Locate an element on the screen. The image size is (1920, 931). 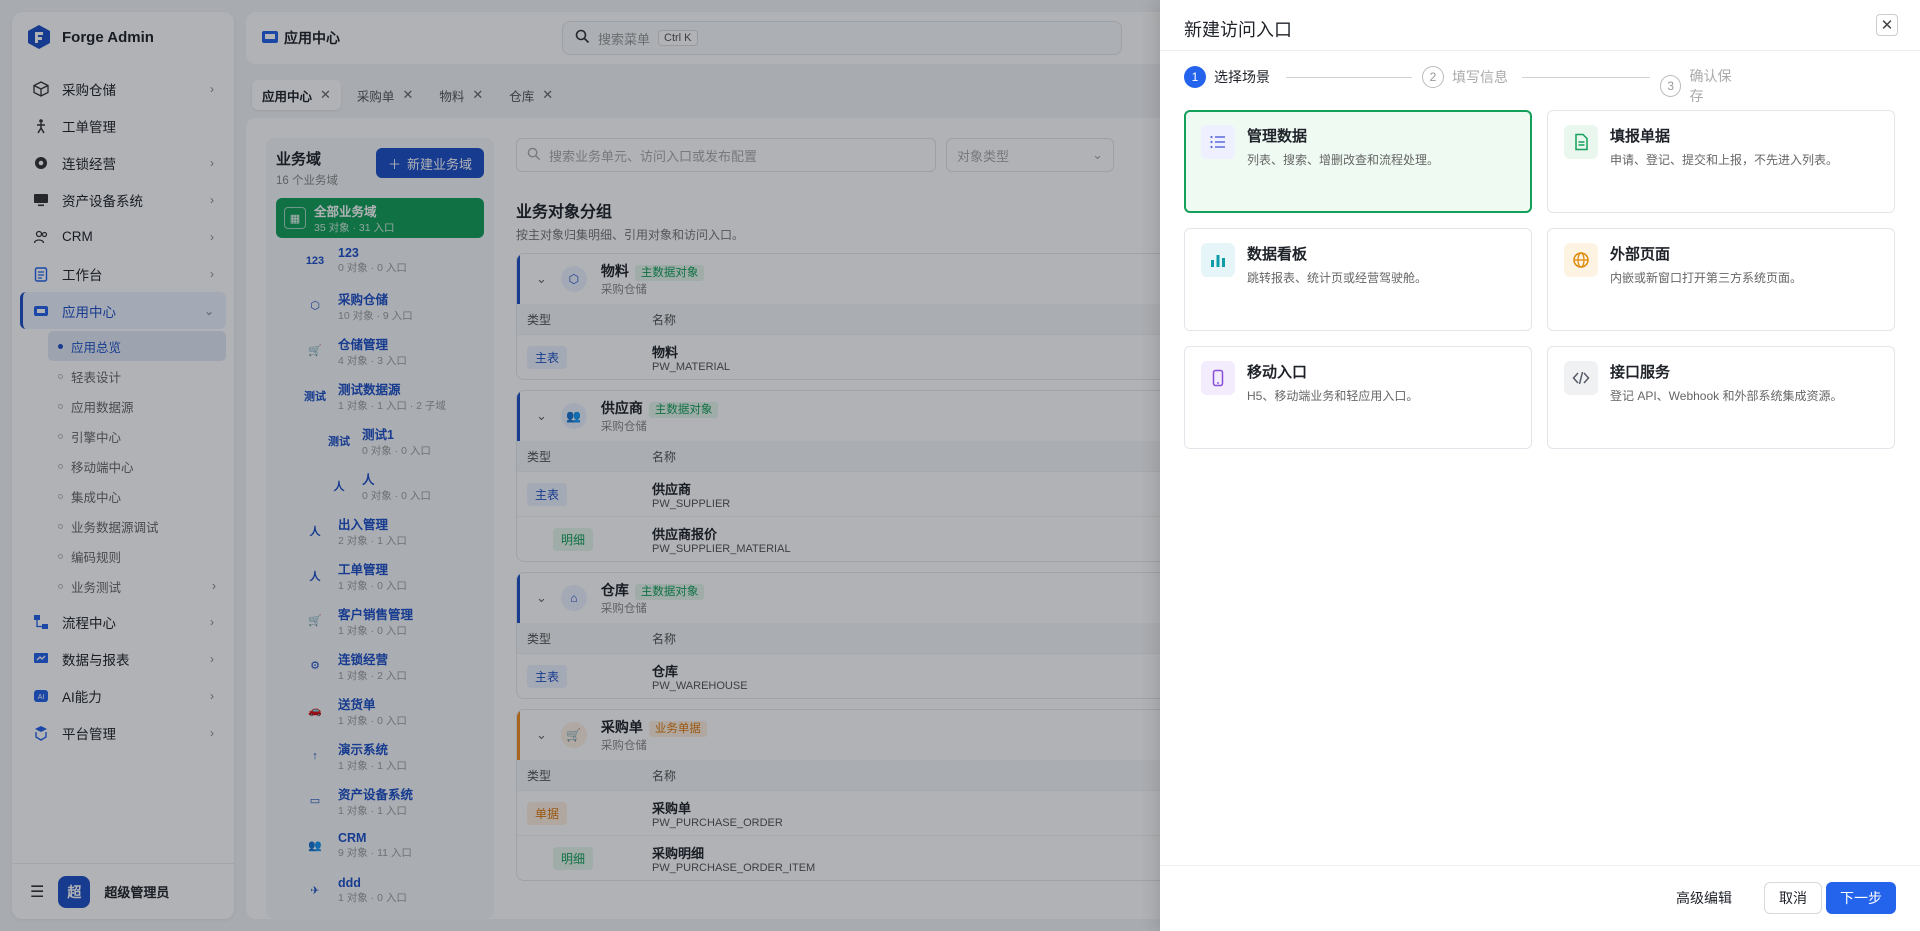
next-button: 下一步 is located at coordinates (1861, 898).